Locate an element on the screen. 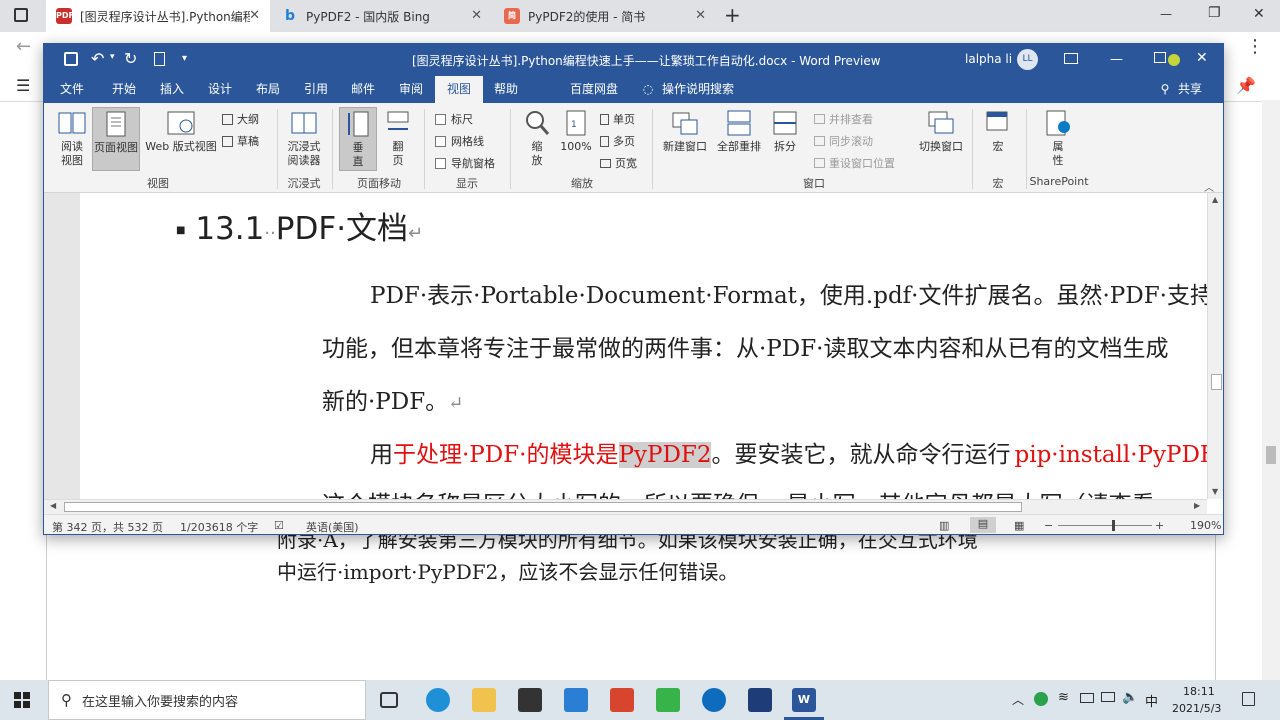 Image resolution: width=1280 pixels, height=720 pixels. page-count: 第 342 页，共 532 页 is located at coordinates (107, 526).